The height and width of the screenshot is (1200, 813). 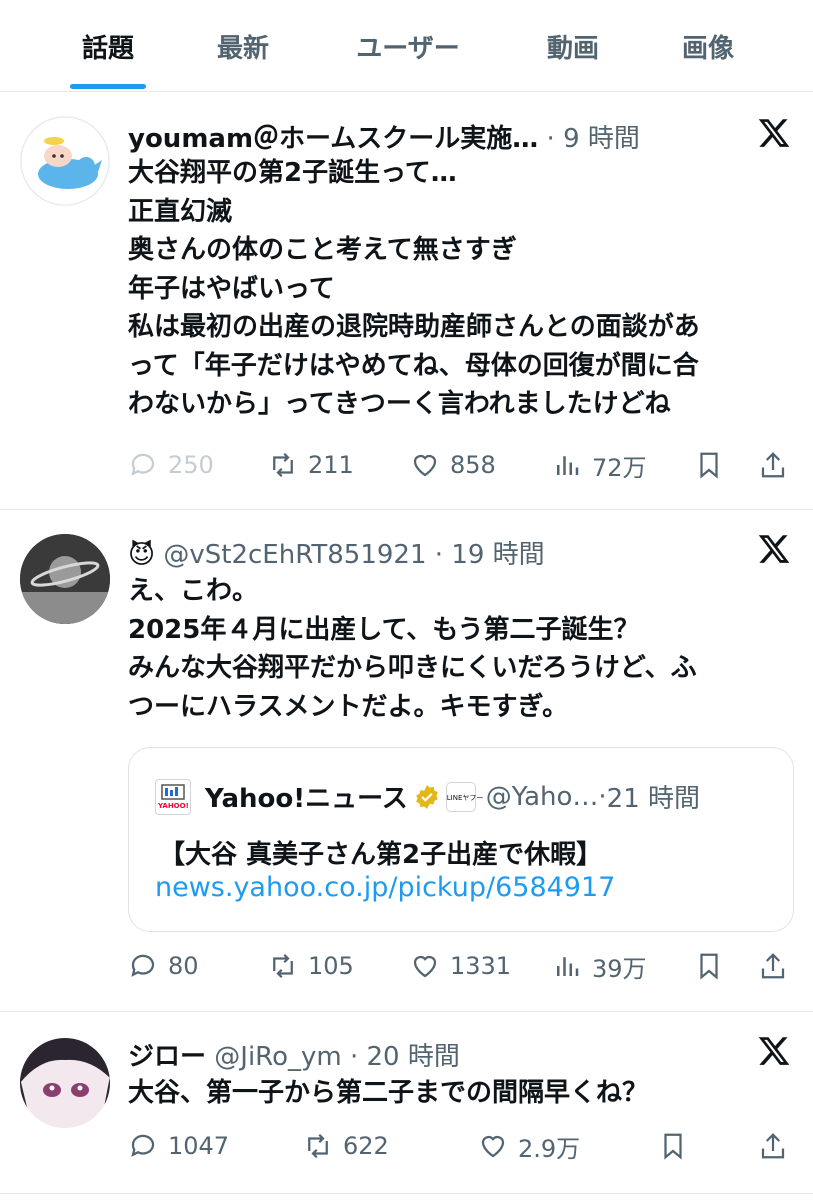 I want to click on reply-button: 1047, so click(x=178, y=1146).